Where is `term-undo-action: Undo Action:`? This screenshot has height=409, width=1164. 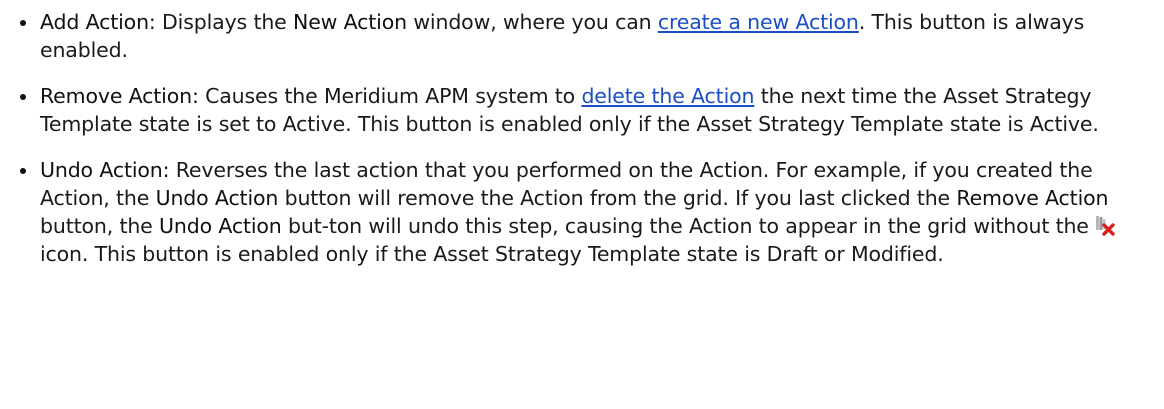 term-undo-action: Undo Action: is located at coordinates (105, 170).